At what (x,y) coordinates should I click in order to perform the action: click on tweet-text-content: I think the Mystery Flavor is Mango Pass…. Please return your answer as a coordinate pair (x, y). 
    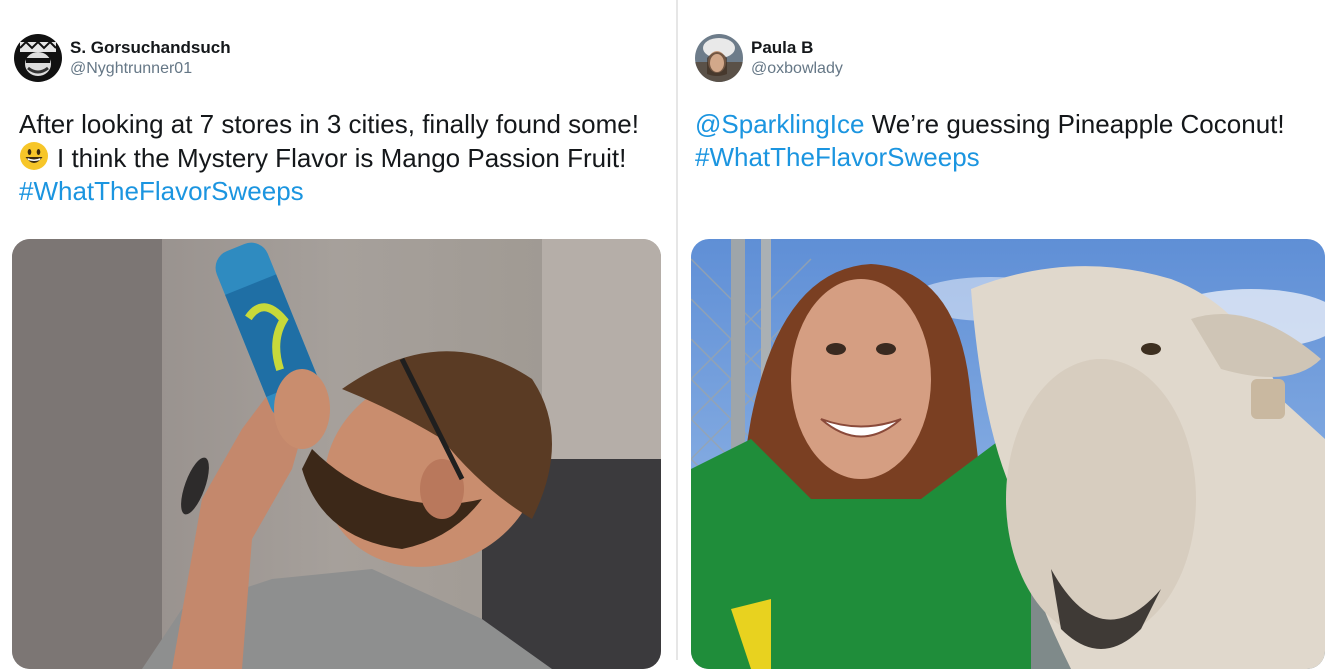
    Looking at the image, I should click on (342, 158).